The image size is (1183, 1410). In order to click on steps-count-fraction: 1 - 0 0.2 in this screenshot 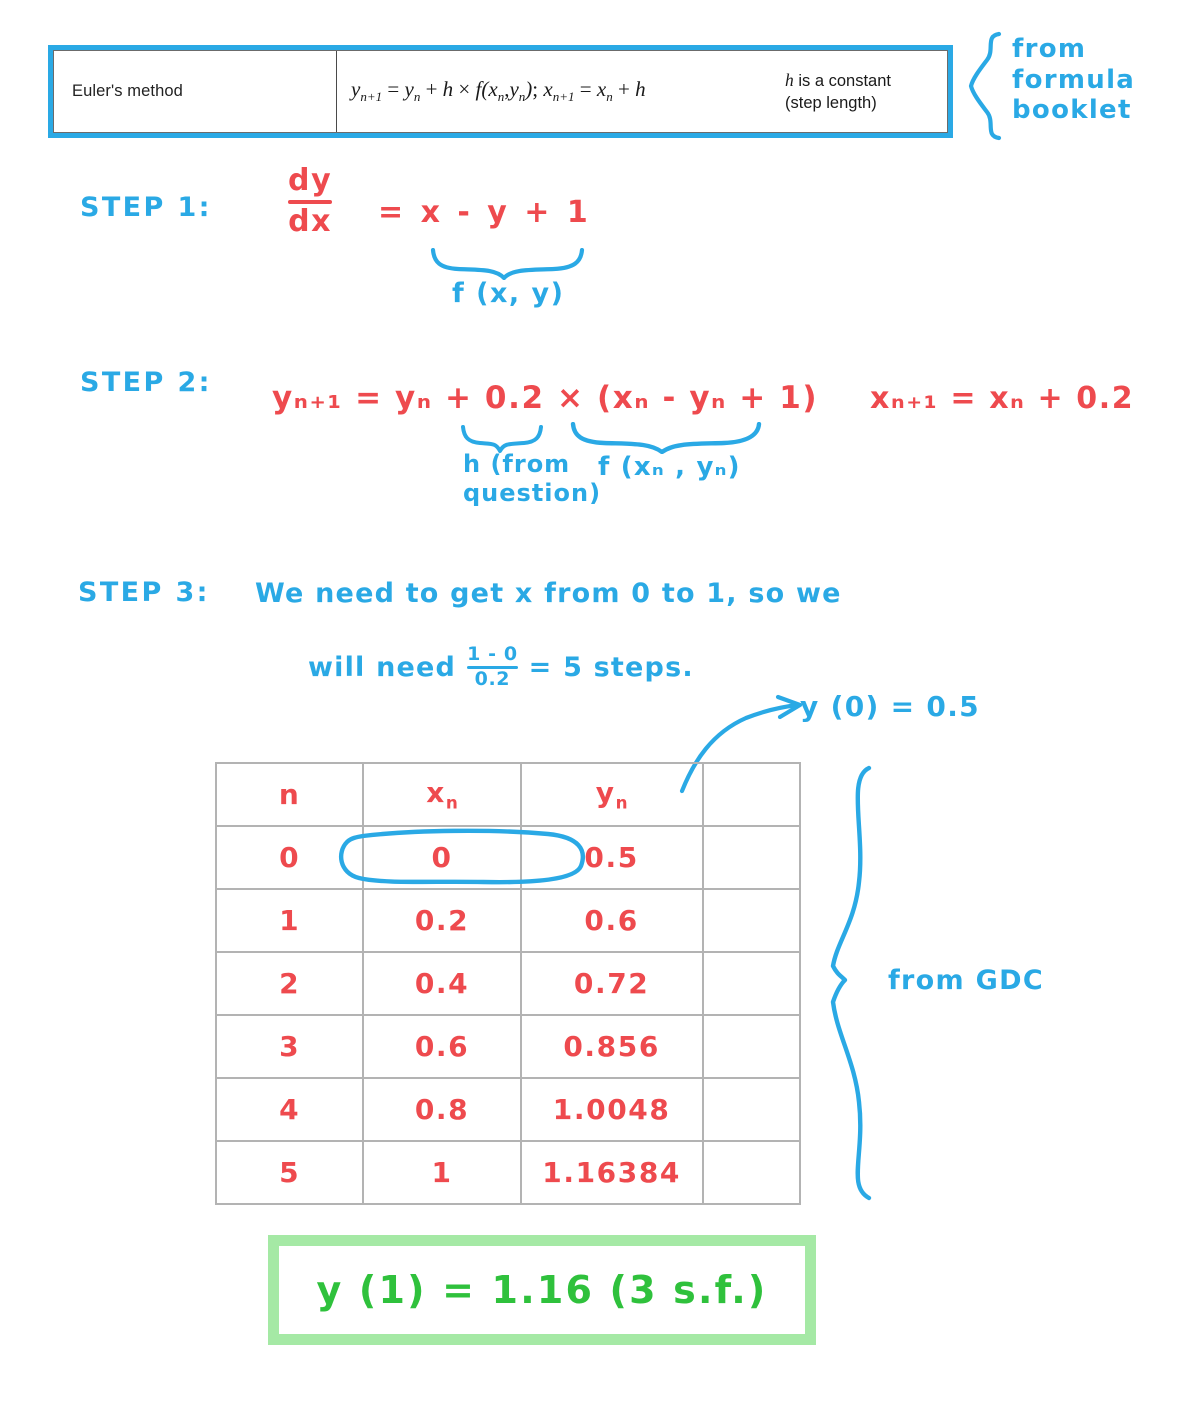, I will do `click(492, 666)`.